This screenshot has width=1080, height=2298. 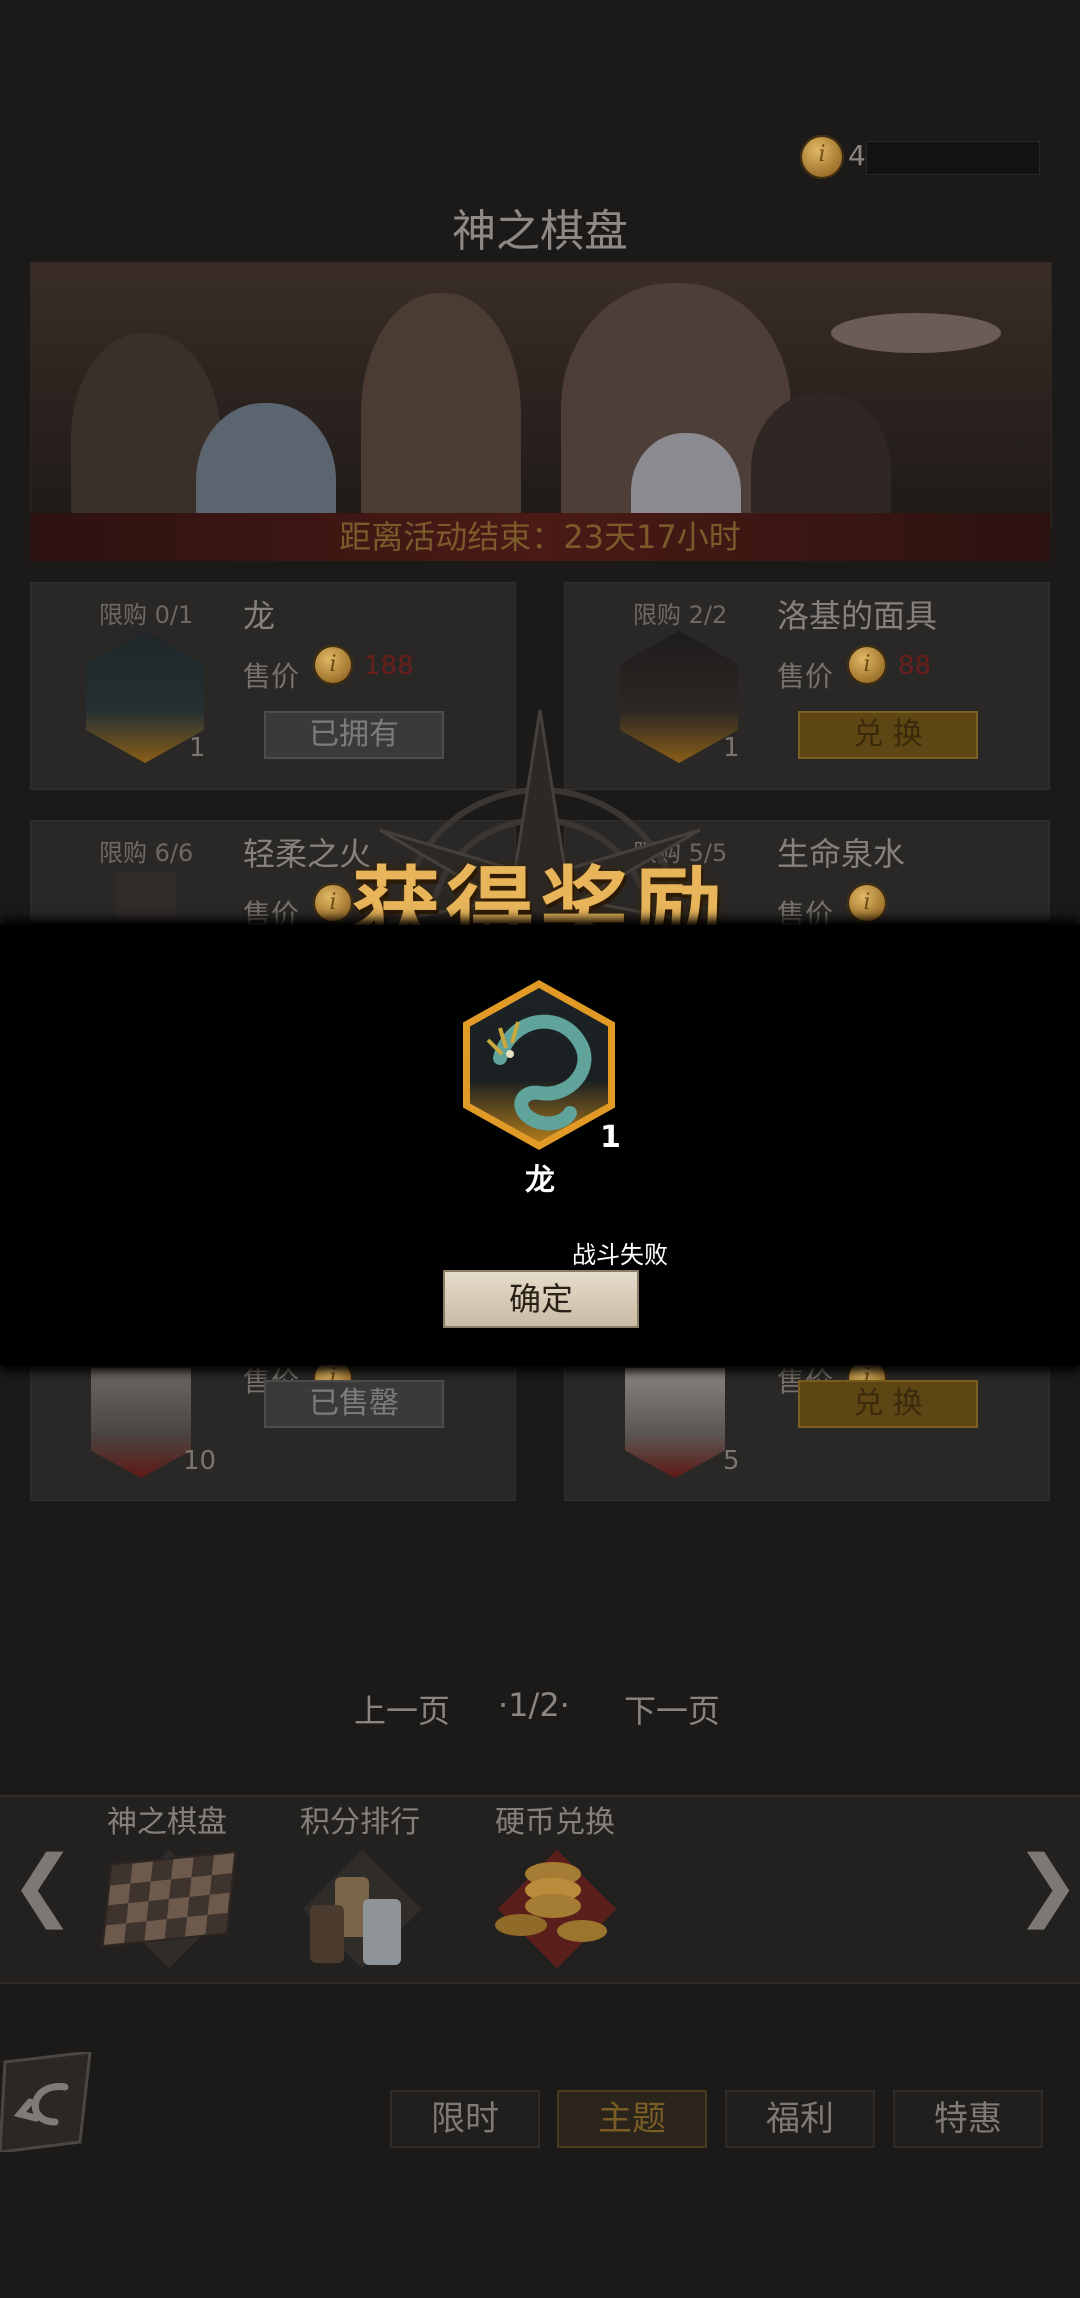 I want to click on event-countdown: 距离活动结束：23天17小时, so click(x=540, y=537).